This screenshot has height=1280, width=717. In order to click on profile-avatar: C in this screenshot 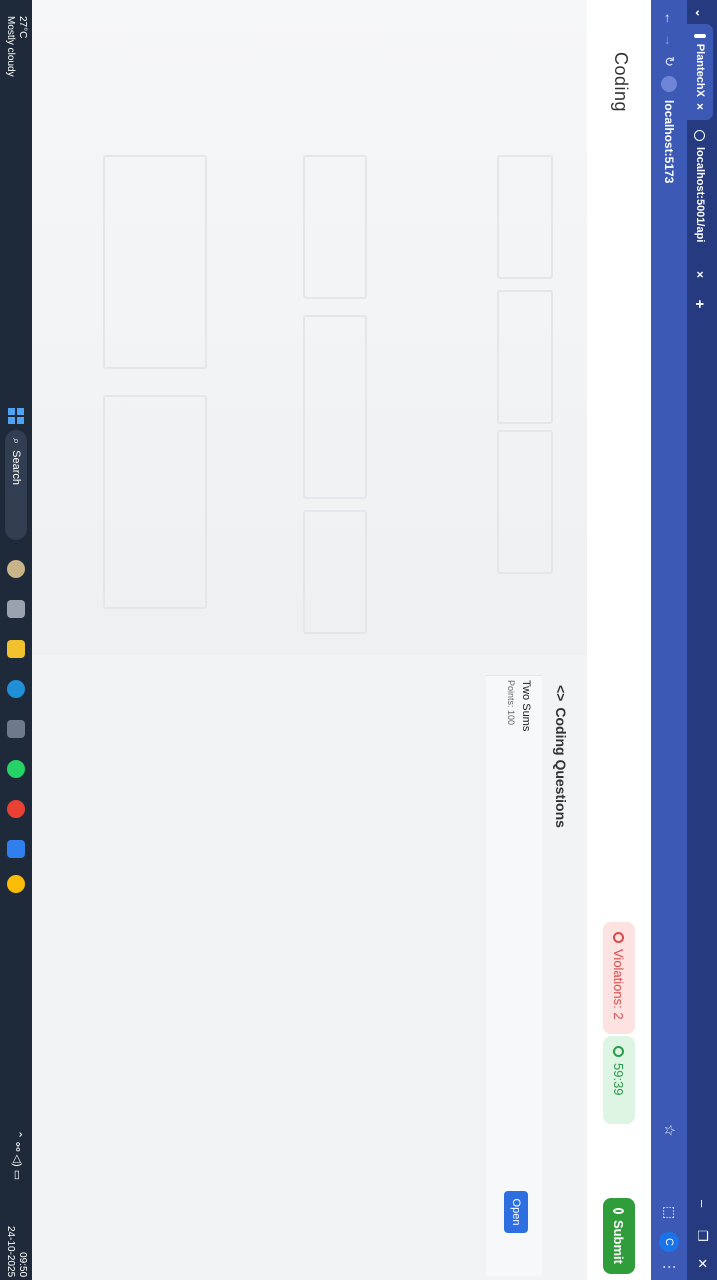, I will do `click(669, 1242)`.